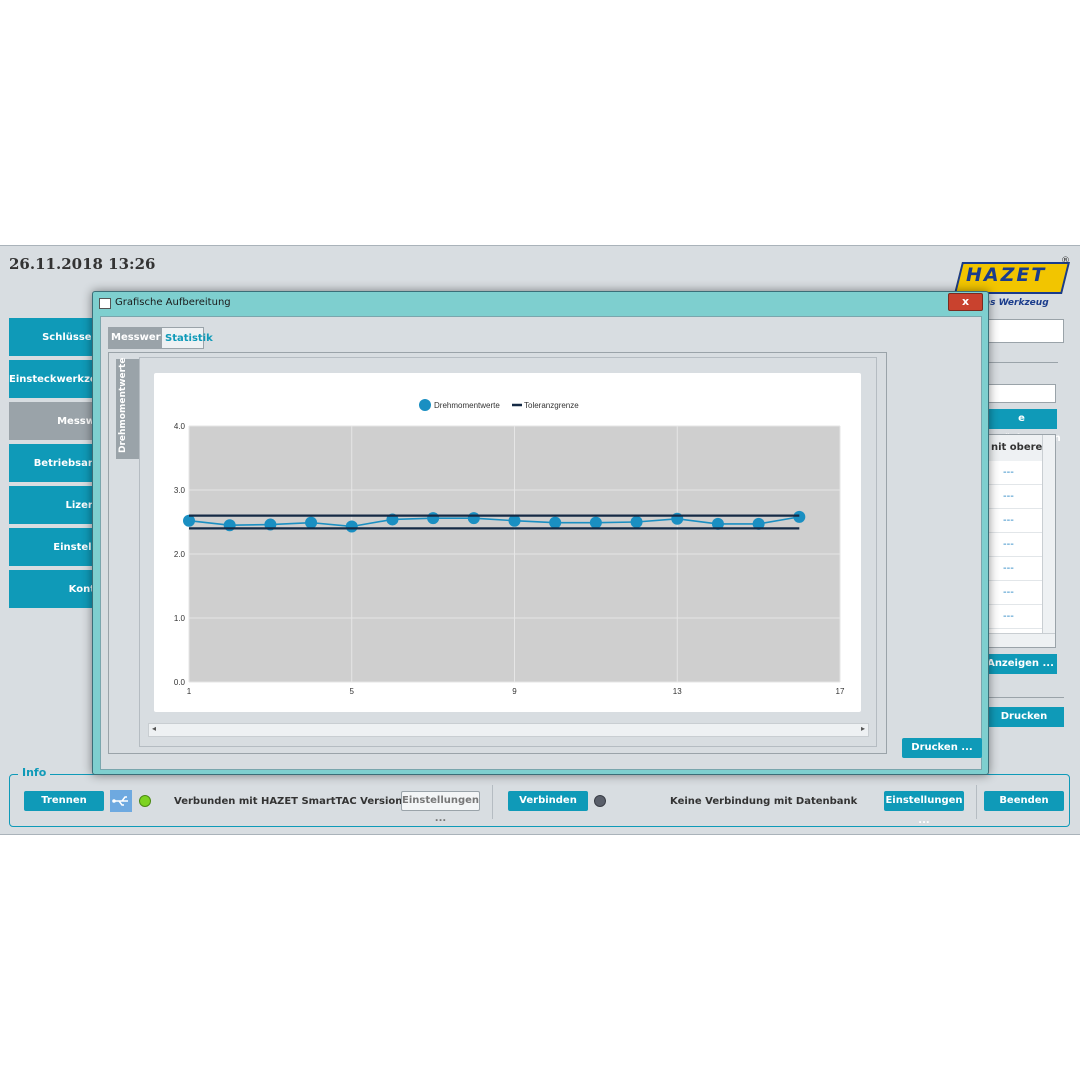  What do you see at coordinates (180, 618) in the screenshot?
I see `y-tick-label: 1.0` at bounding box center [180, 618].